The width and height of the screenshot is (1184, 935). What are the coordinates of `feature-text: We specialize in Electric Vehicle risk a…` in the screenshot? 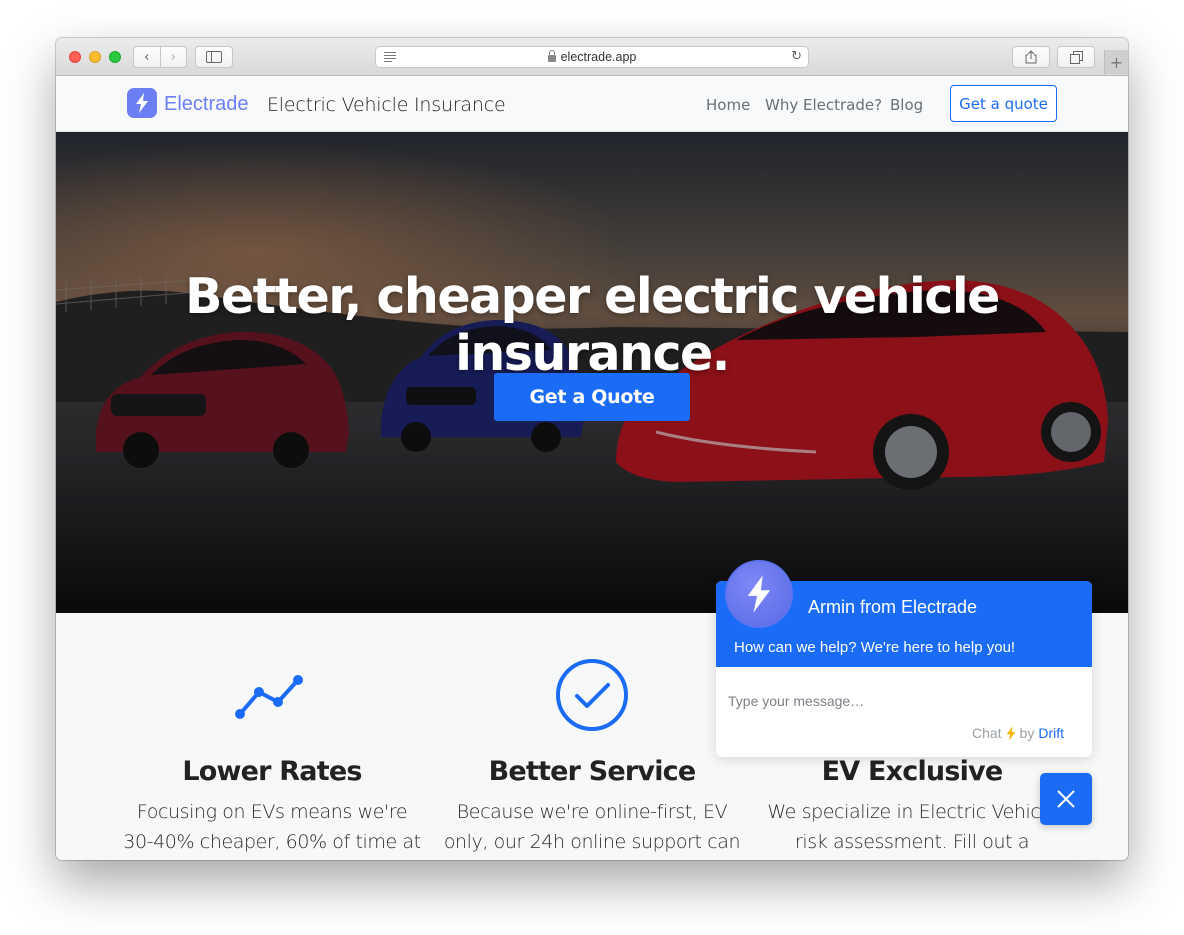 It's located at (912, 827).